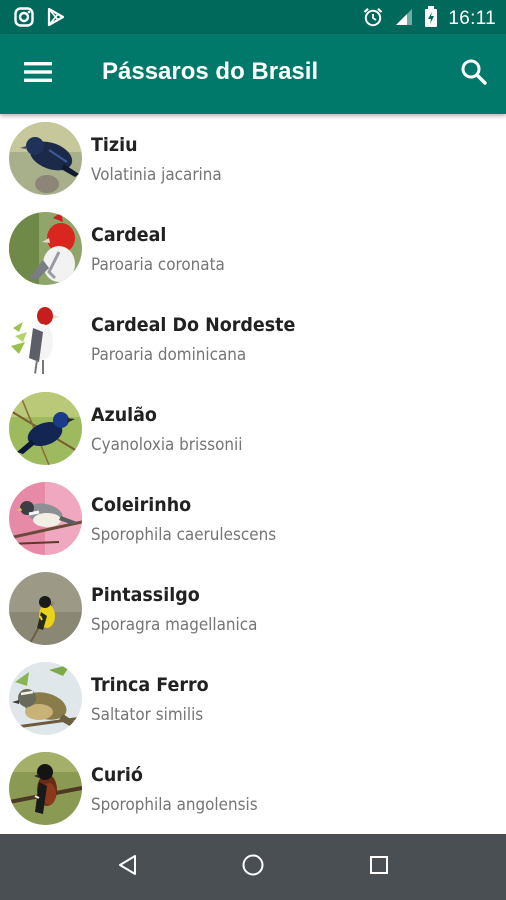  What do you see at coordinates (56, 19) in the screenshot?
I see `play-store-icon` at bounding box center [56, 19].